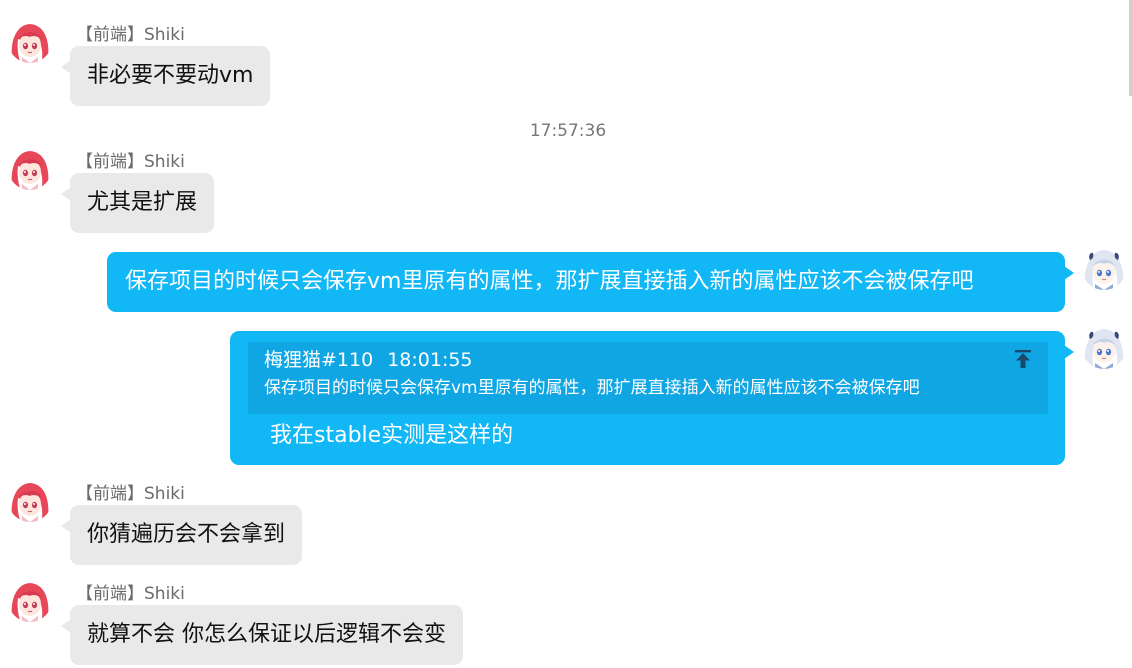 The width and height of the screenshot is (1132, 668). Describe the element at coordinates (170, 75) in the screenshot. I see `message-text: 非必要不要动vm` at that location.